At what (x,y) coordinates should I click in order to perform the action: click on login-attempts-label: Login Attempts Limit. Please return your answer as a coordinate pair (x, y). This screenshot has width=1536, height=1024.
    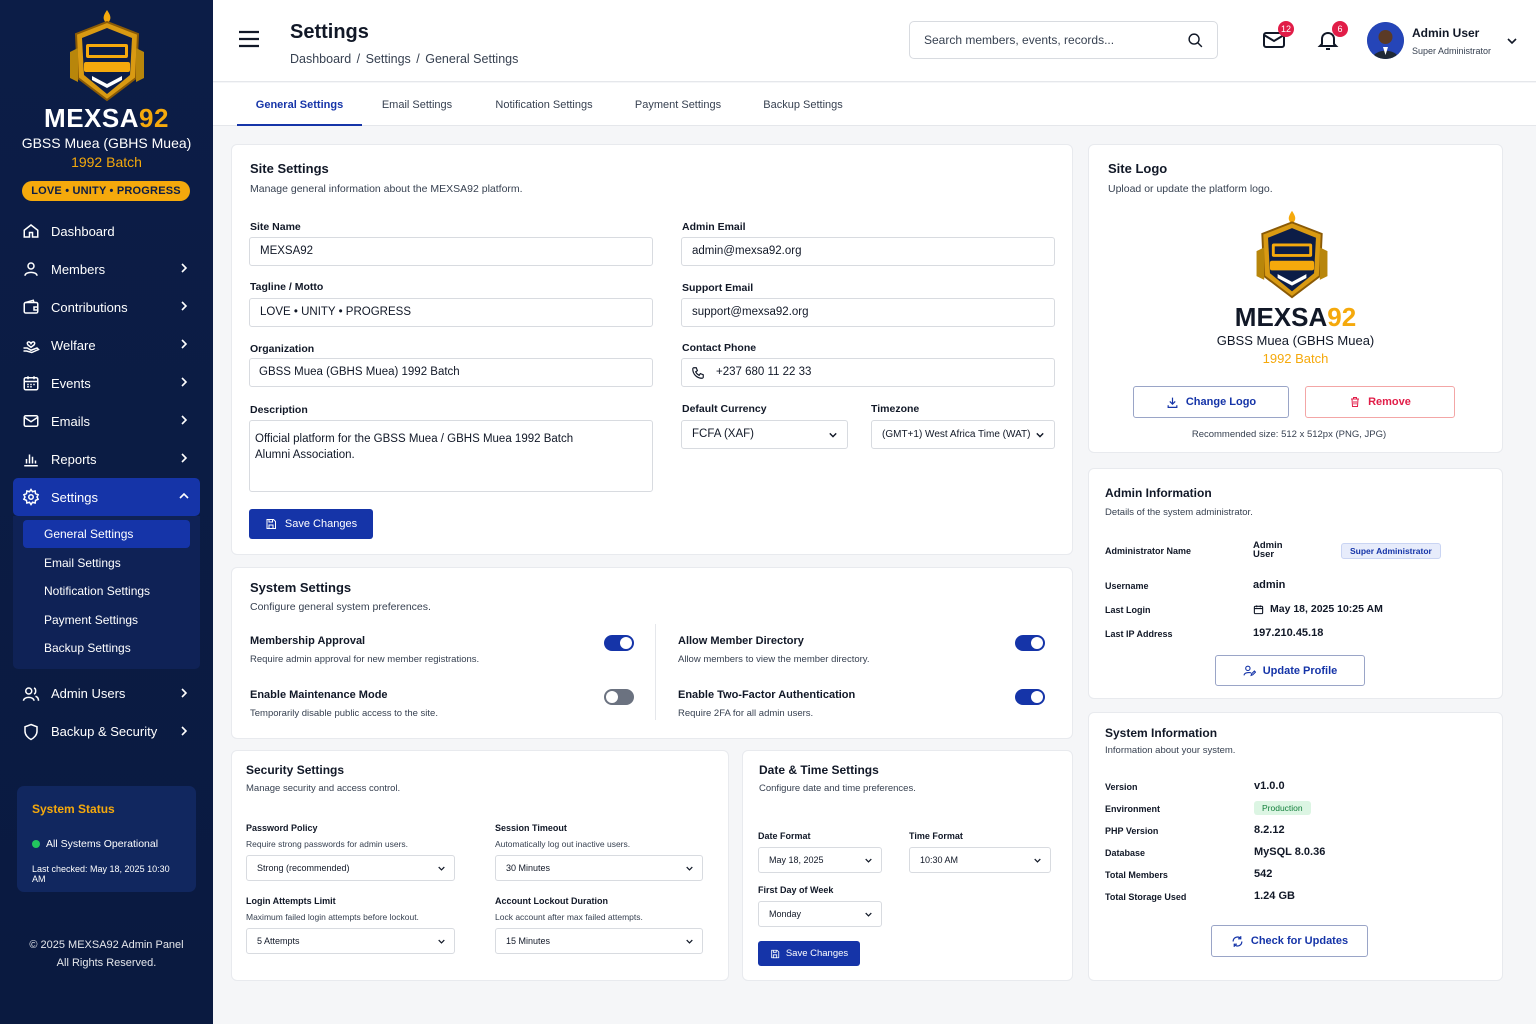
    Looking at the image, I should click on (291, 901).